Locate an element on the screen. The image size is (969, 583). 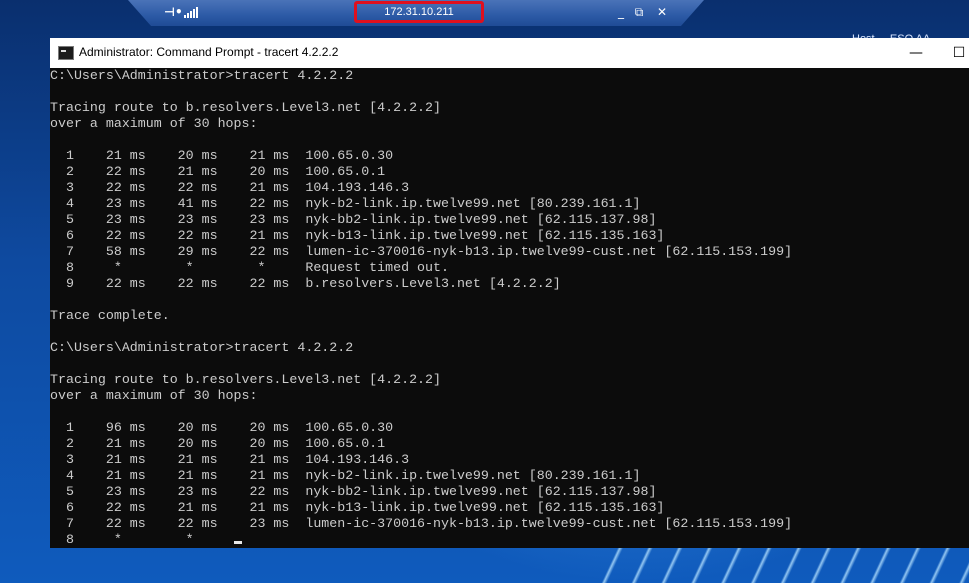
console-line: Trace complete. is located at coordinates (110, 315).